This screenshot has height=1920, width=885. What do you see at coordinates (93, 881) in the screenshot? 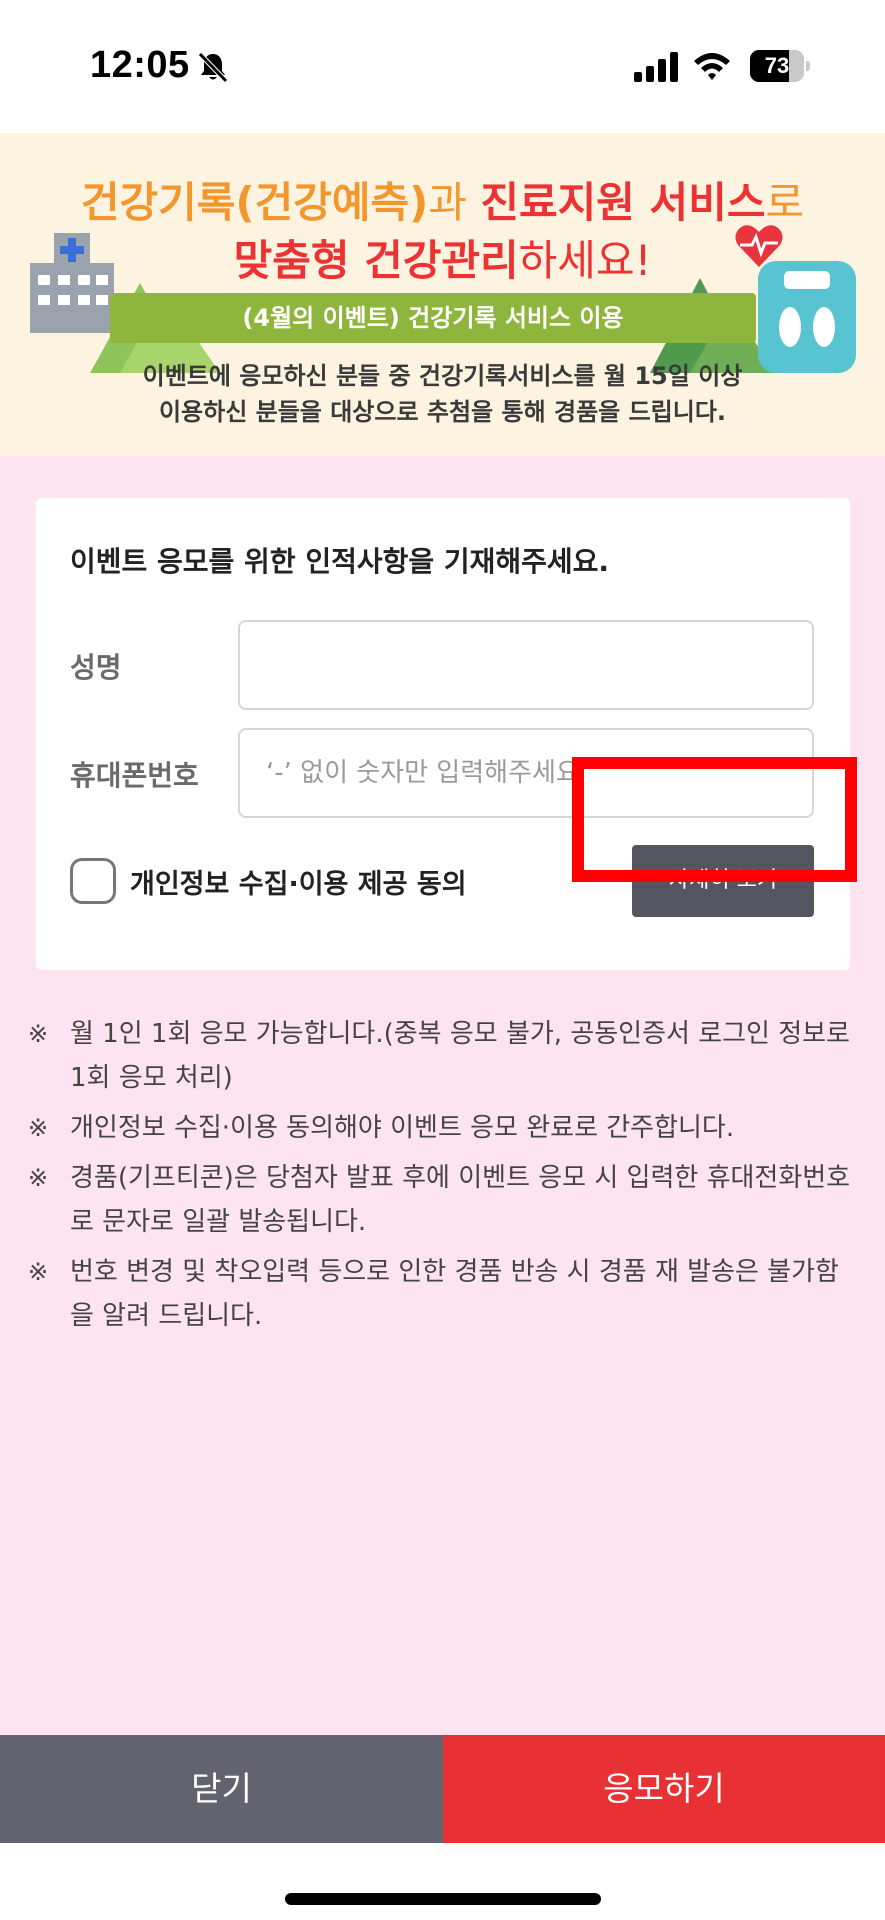
I see `privacy-consent-checkbox` at bounding box center [93, 881].